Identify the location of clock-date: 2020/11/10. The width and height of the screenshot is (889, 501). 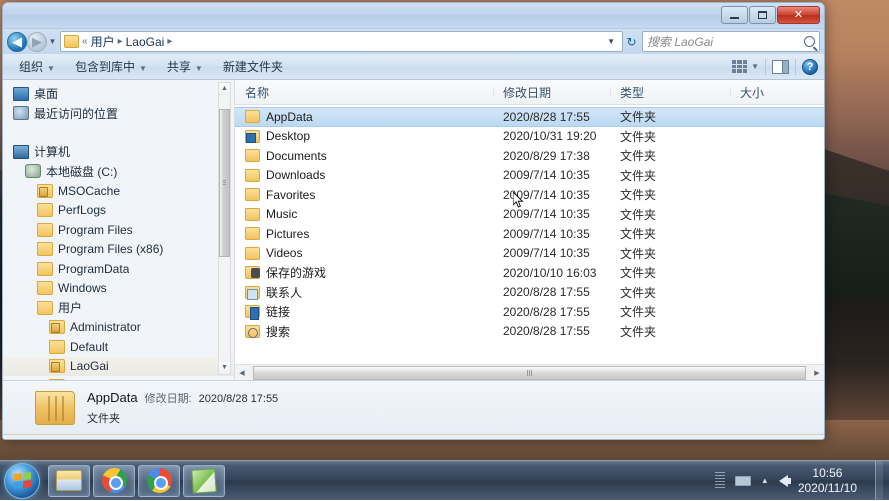
(827, 488).